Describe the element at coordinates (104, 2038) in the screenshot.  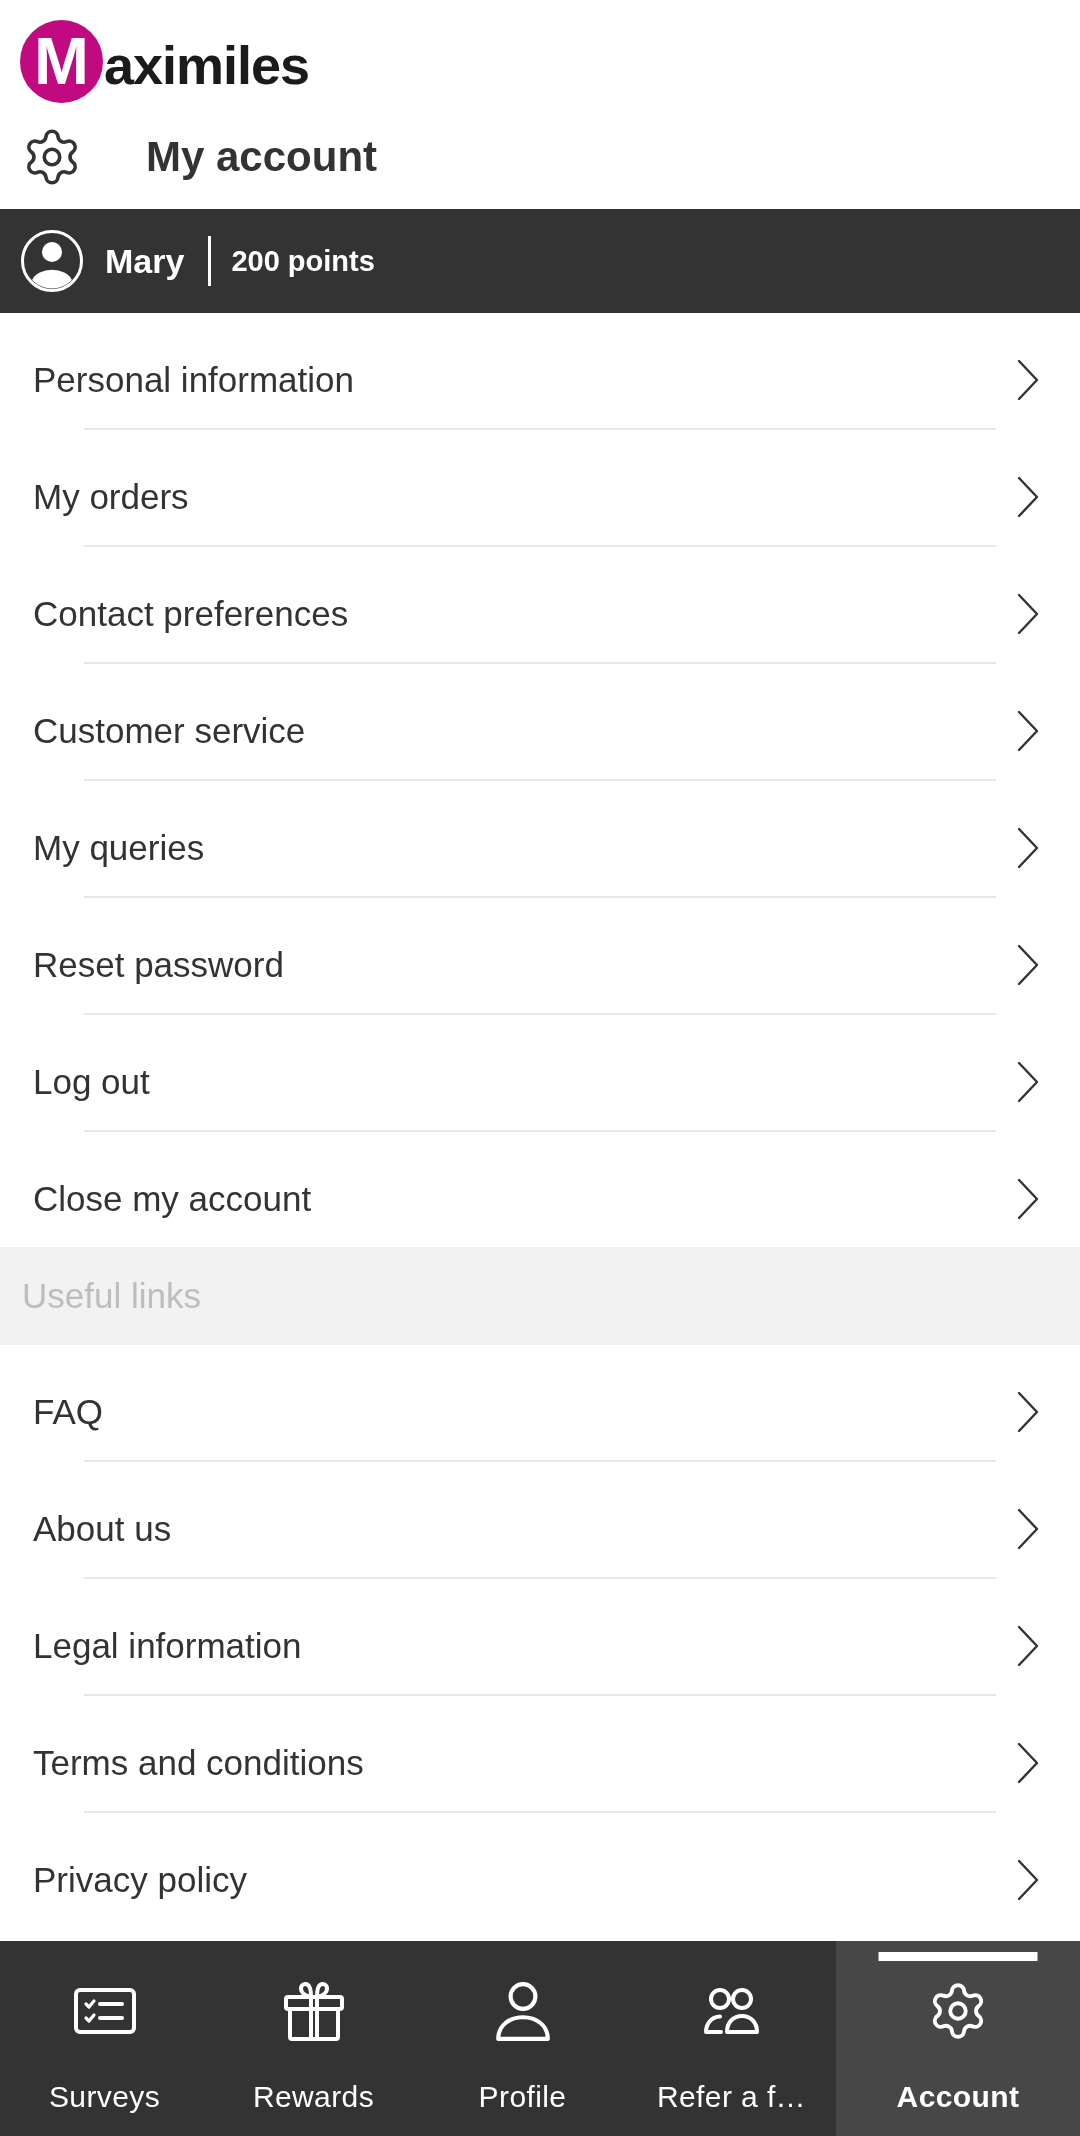
I see `nav-tab: Surveys` at that location.